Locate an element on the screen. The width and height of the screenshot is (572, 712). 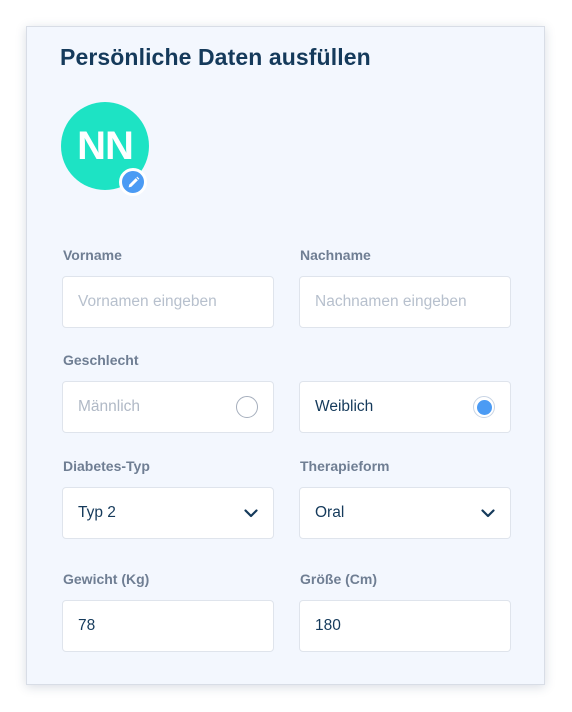
therapieform-select: Oral is located at coordinates (405, 513).